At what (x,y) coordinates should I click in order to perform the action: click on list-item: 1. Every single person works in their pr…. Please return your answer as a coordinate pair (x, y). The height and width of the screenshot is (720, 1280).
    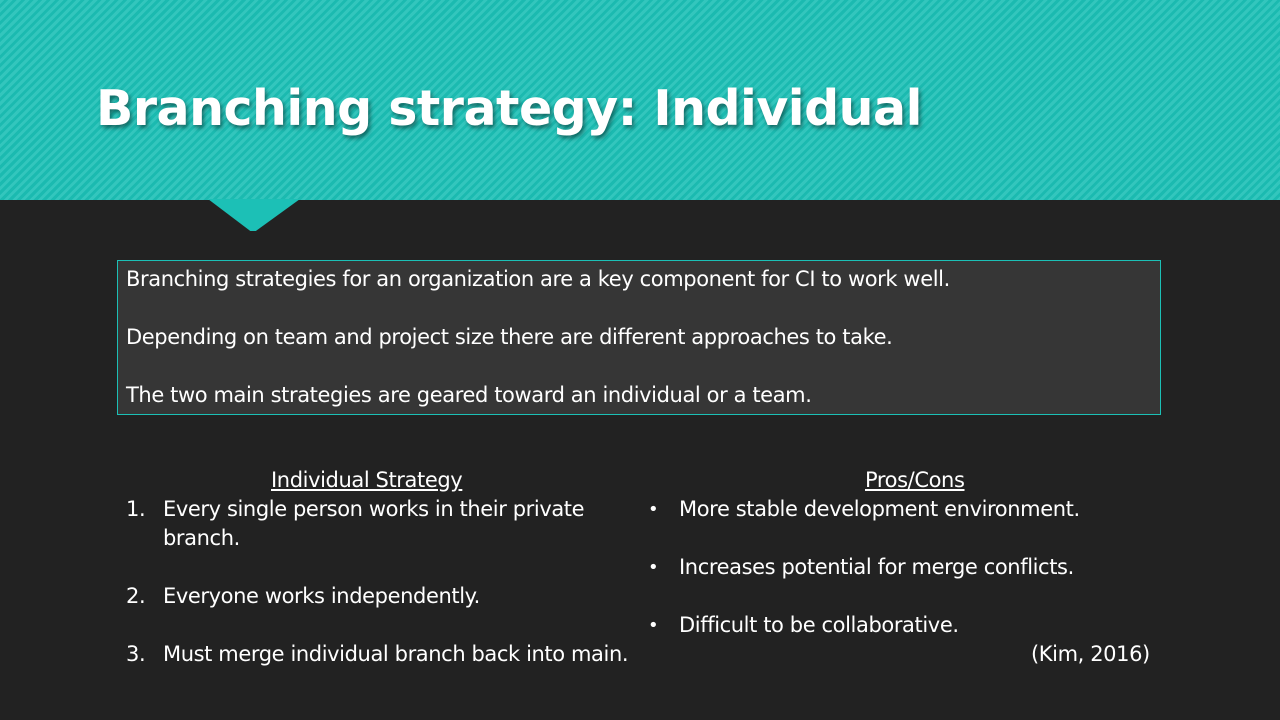
    Looking at the image, I should click on (386, 524).